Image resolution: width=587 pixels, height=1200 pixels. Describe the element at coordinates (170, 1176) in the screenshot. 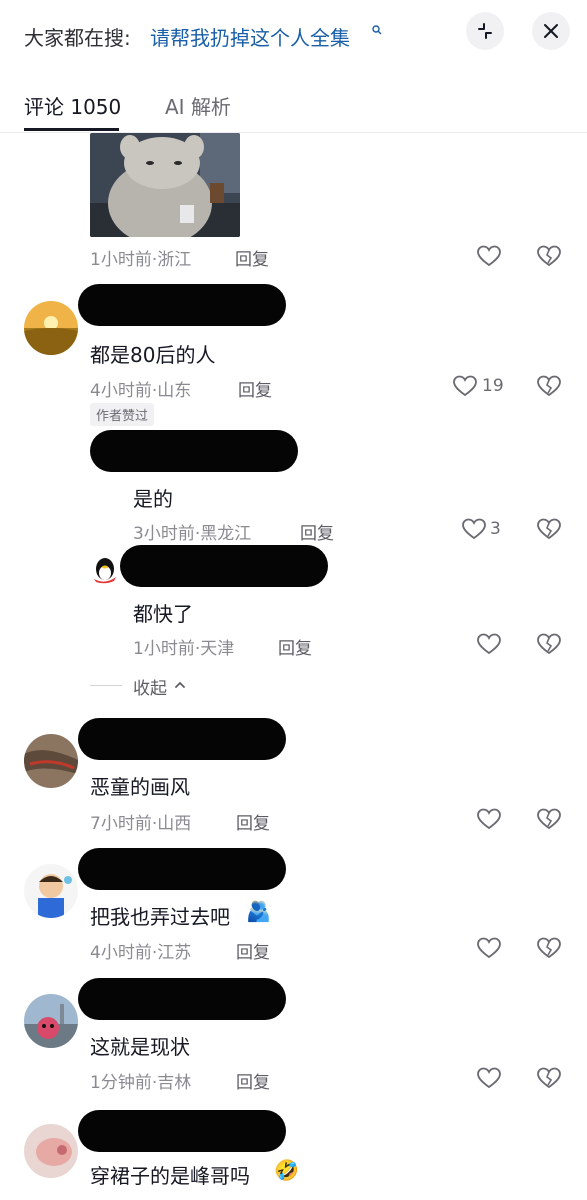

I see `comment-text: 穿裙子的是峰哥吗` at that location.